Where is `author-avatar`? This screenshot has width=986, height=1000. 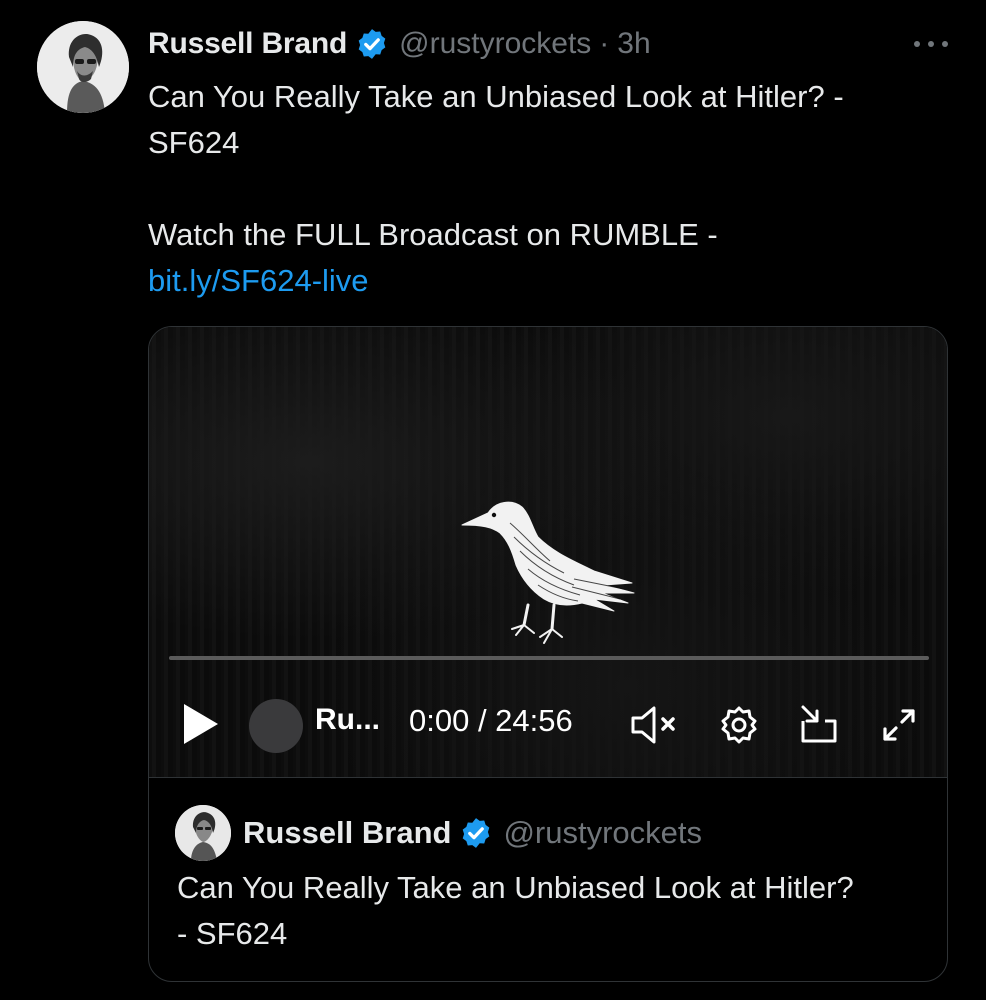
author-avatar is located at coordinates (83, 67).